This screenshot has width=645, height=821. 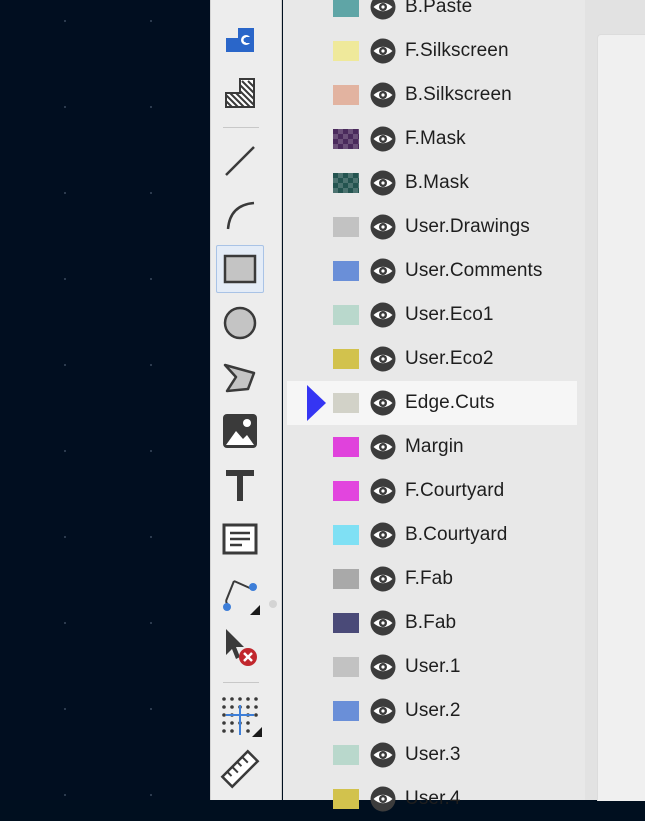 What do you see at coordinates (432, 14) in the screenshot?
I see `layer-row: B.Paste` at bounding box center [432, 14].